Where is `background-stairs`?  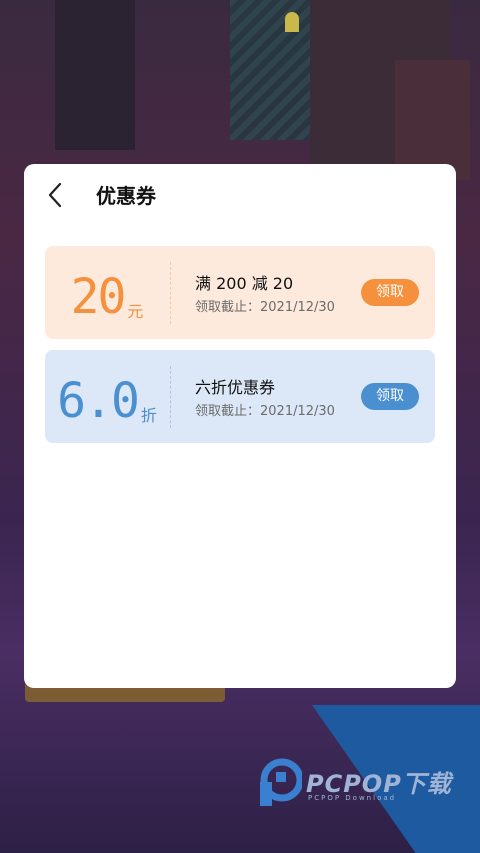 background-stairs is located at coordinates (275, 70).